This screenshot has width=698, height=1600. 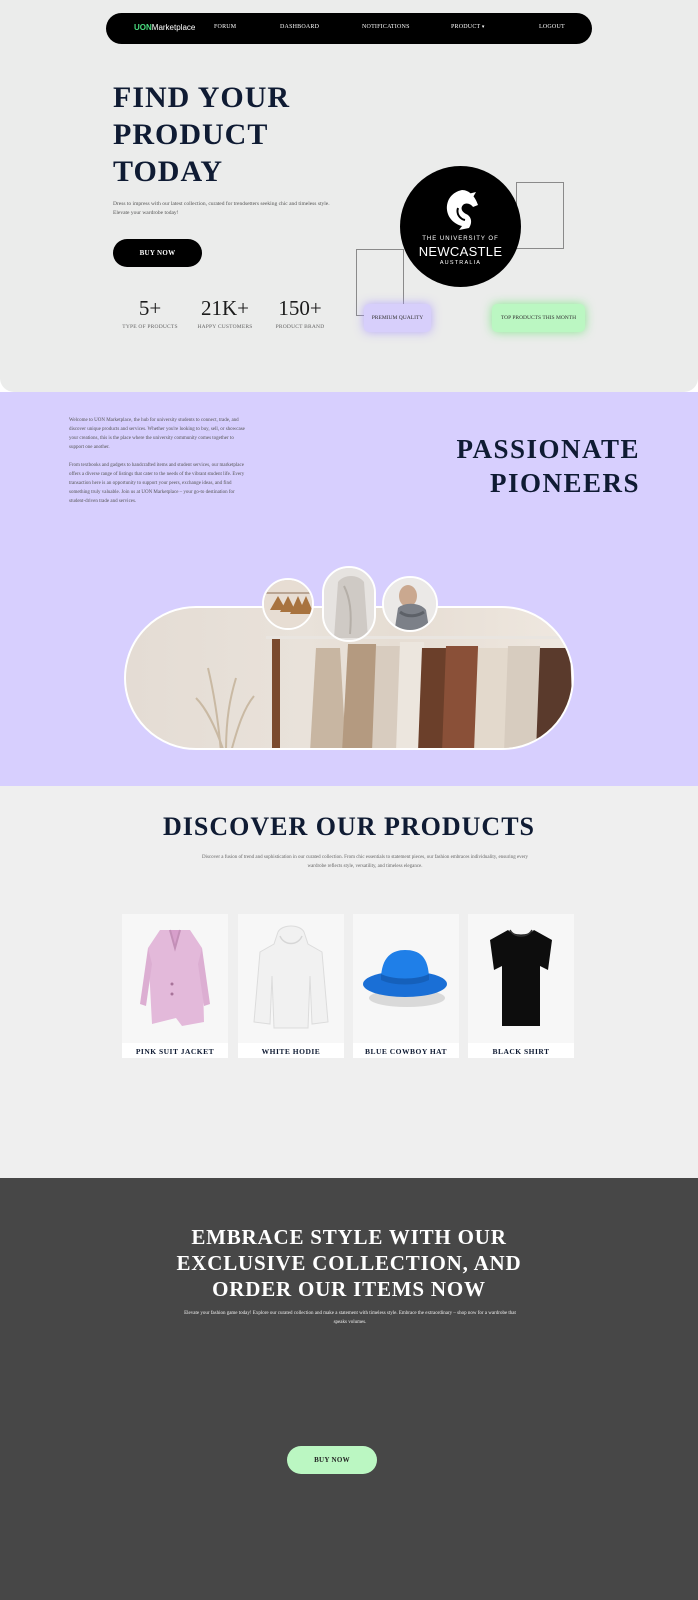 I want to click on blue-hat-image, so click(x=406, y=978).